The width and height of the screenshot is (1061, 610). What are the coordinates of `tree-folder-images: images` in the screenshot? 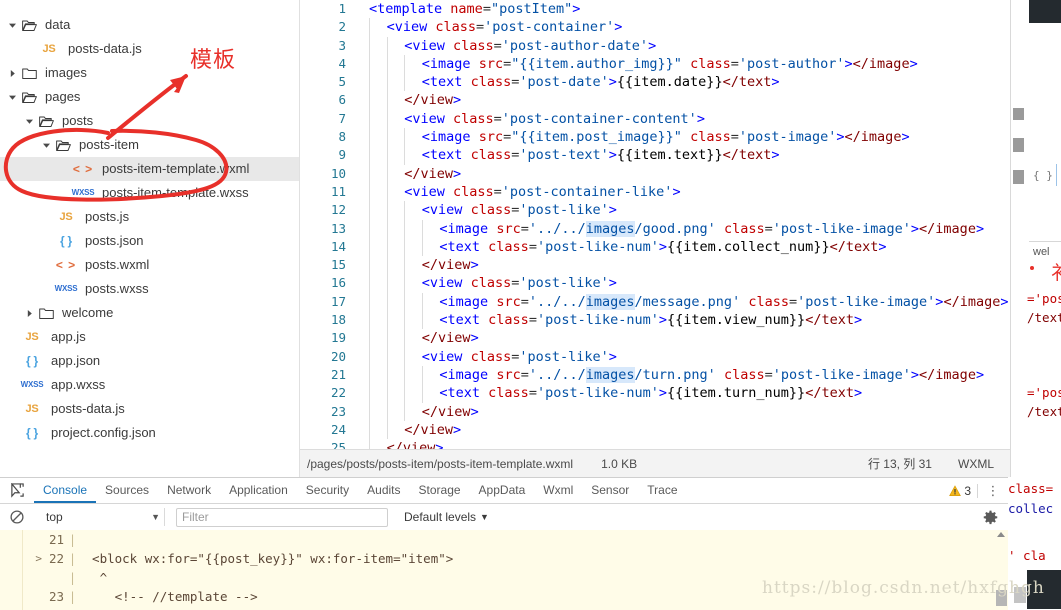 It's located at (149, 73).